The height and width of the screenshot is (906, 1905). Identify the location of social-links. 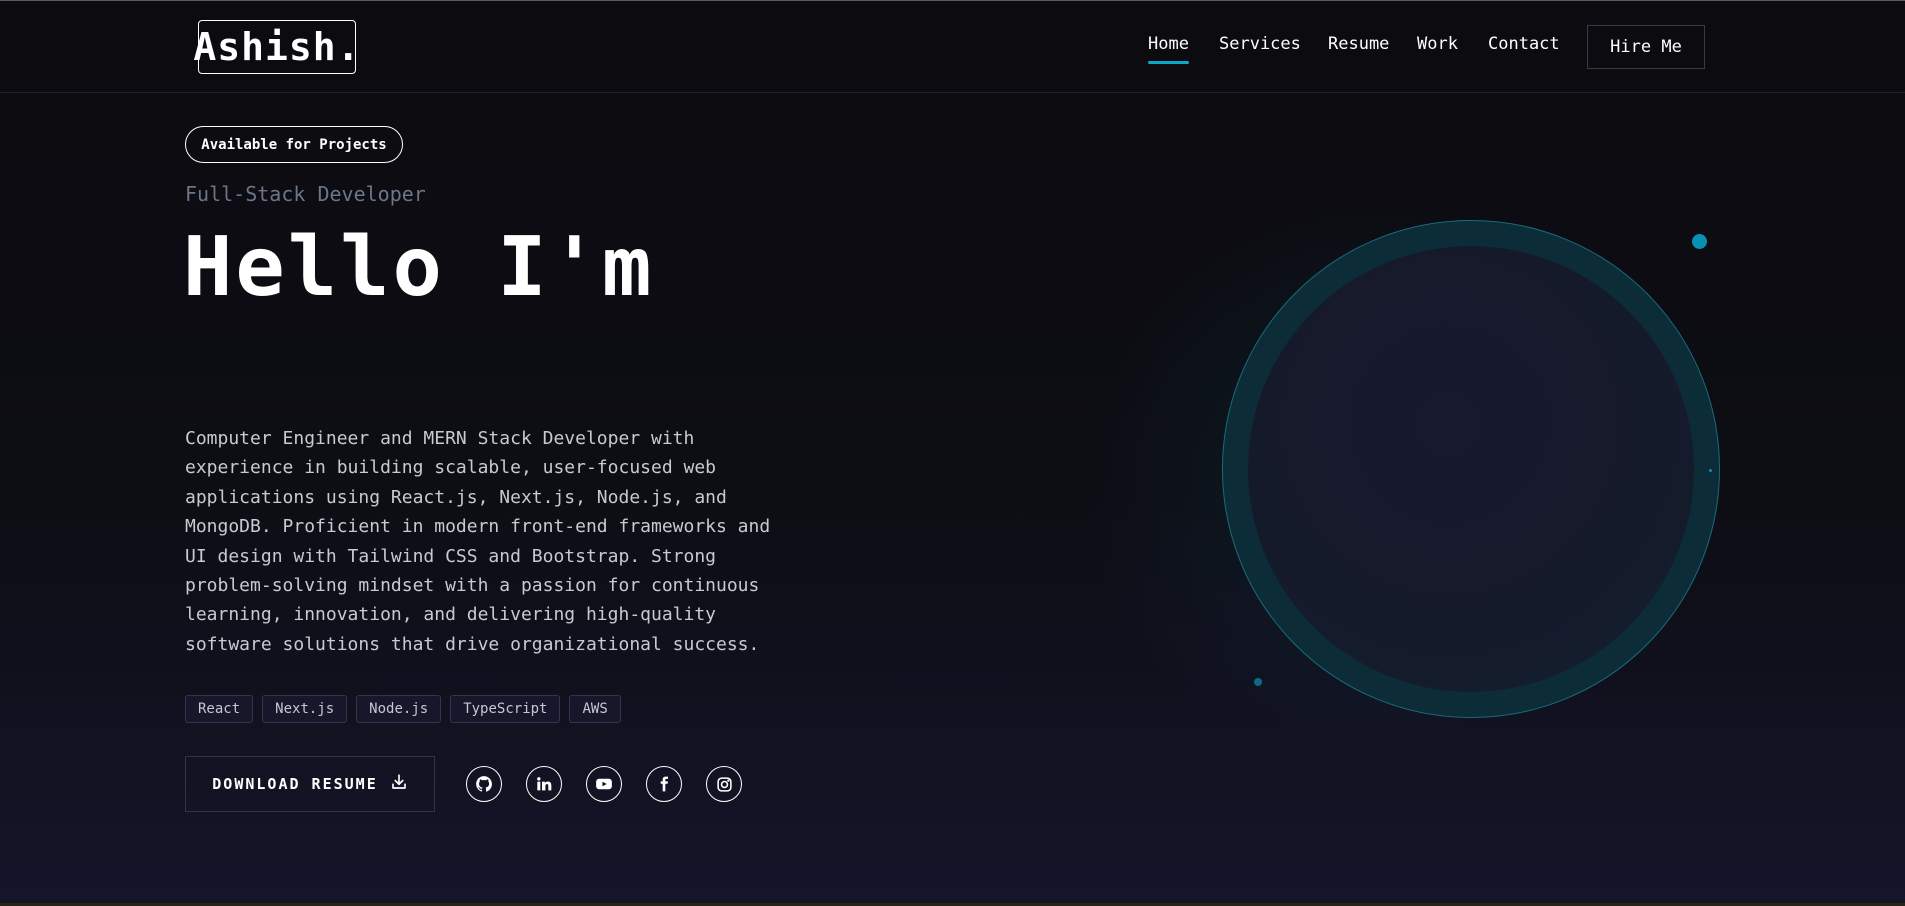
(604, 784).